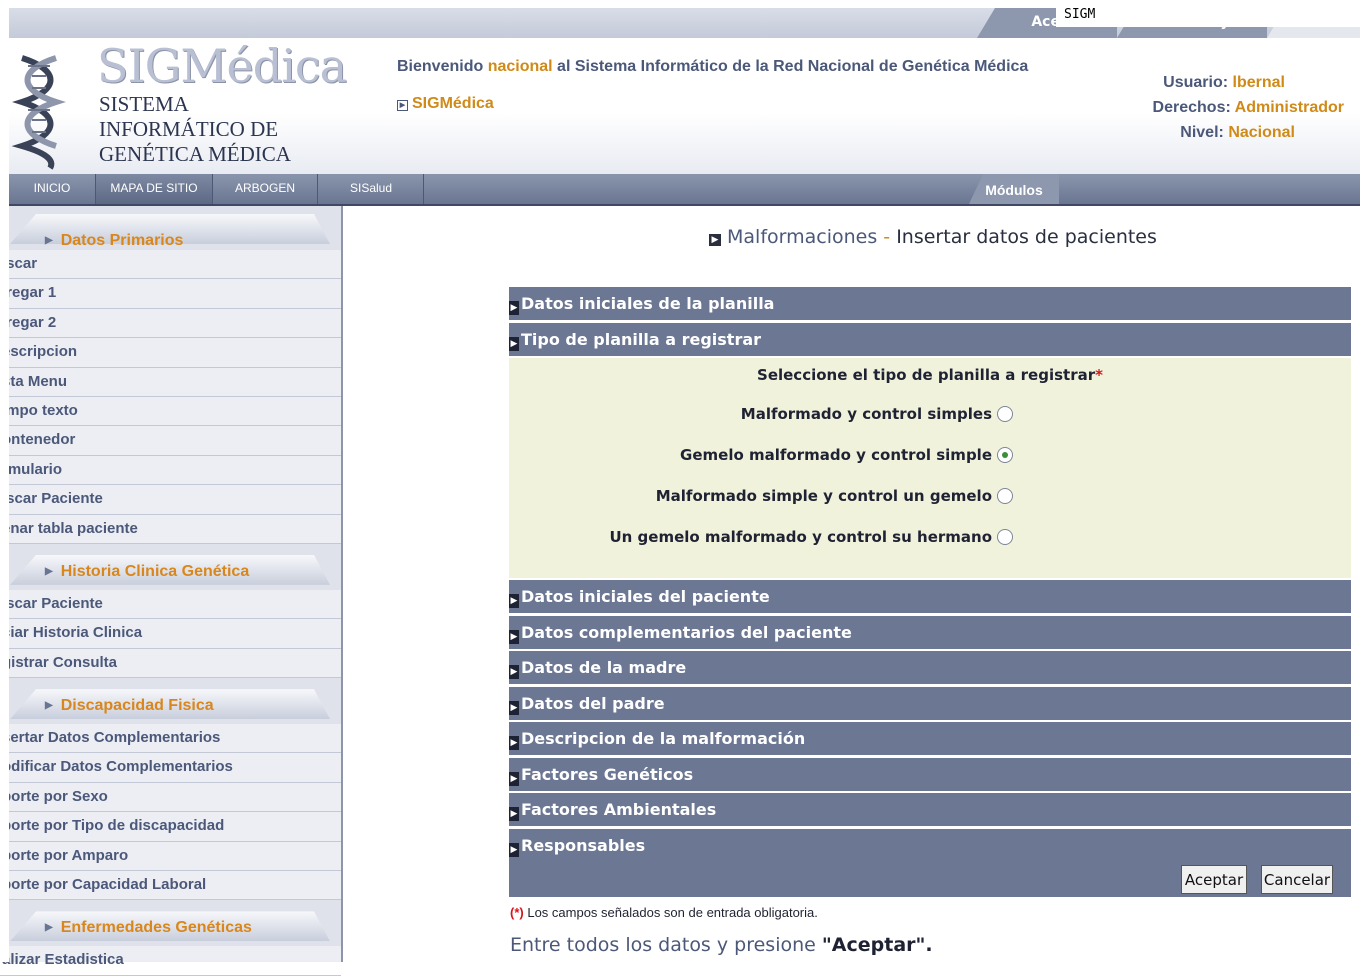 This screenshot has width=1360, height=976. I want to click on radio-gemelo-malformado-control-simple, so click(1005, 455).